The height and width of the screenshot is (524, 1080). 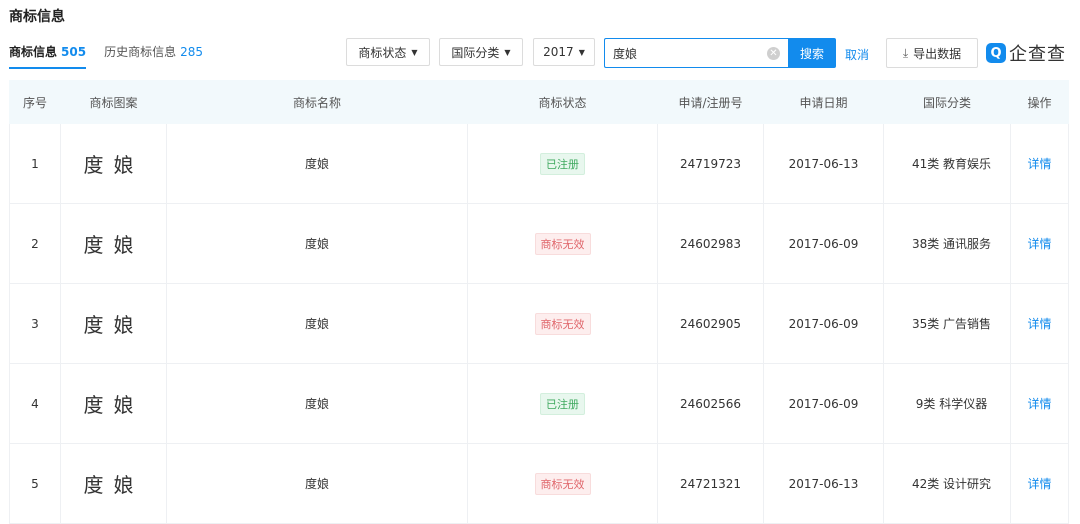 What do you see at coordinates (191, 52) in the screenshot?
I see `tab-count: 285` at bounding box center [191, 52].